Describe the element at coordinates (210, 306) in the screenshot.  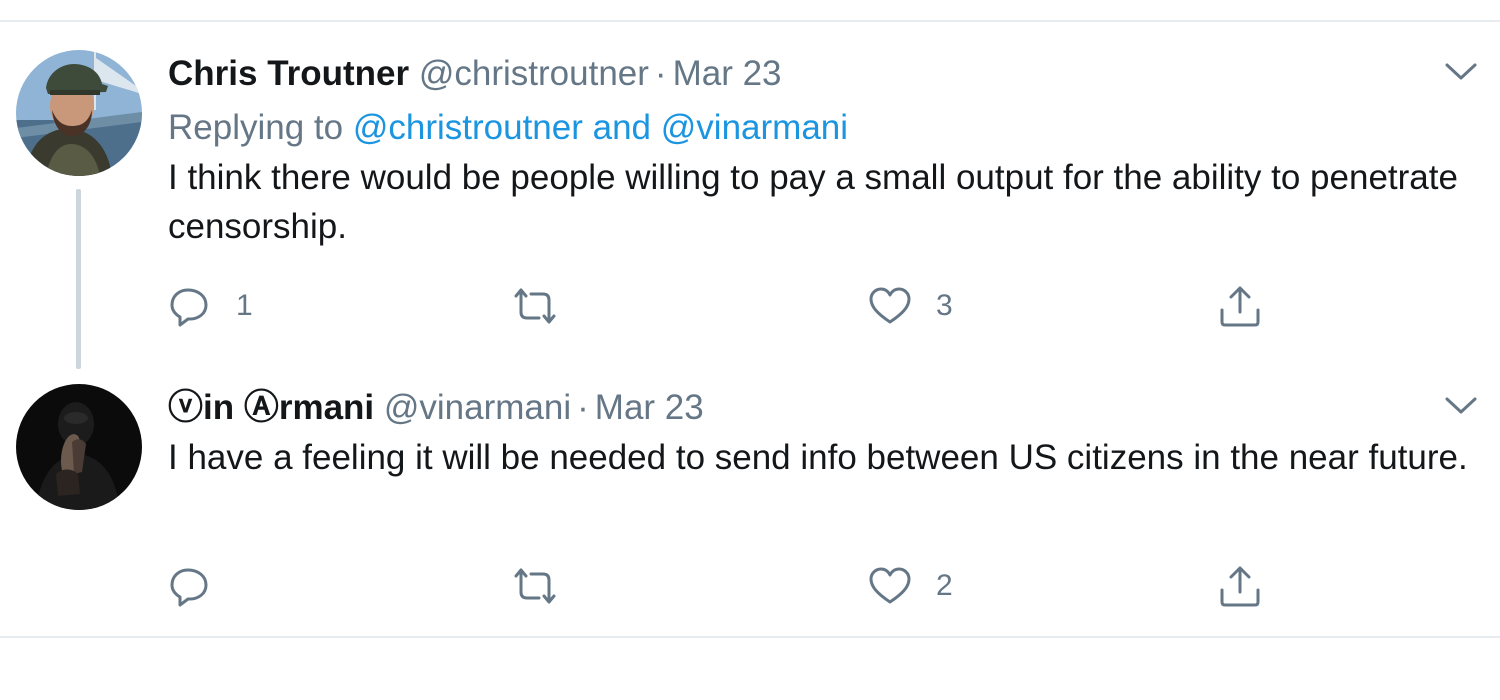
I see `reply-button: 1` at that location.